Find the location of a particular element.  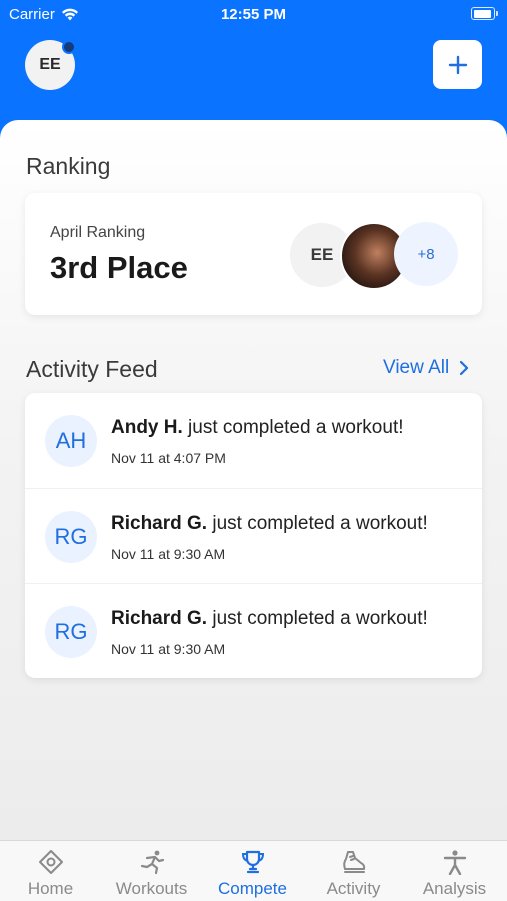

view-all-label: View All is located at coordinates (416, 367).